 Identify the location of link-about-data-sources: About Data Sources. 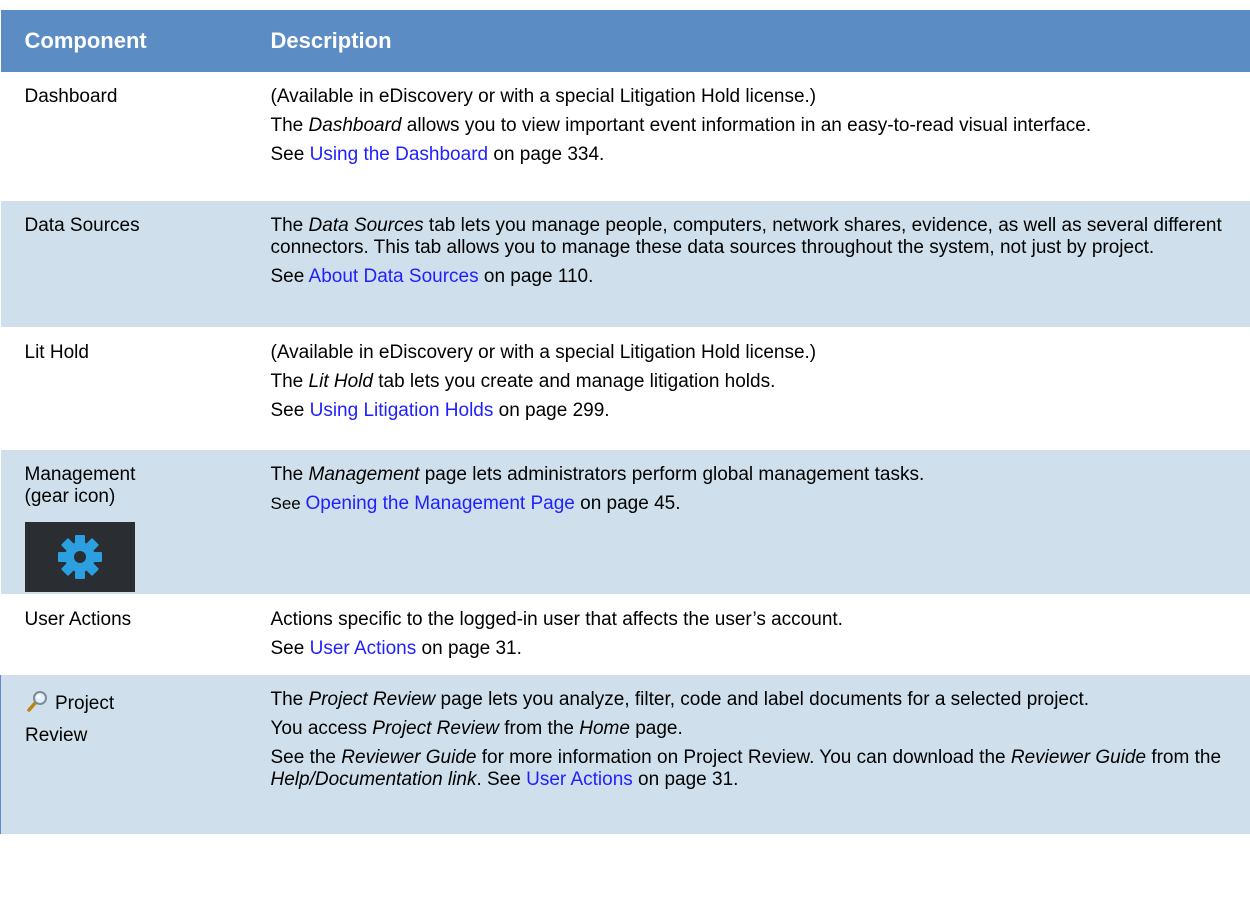
(394, 276).